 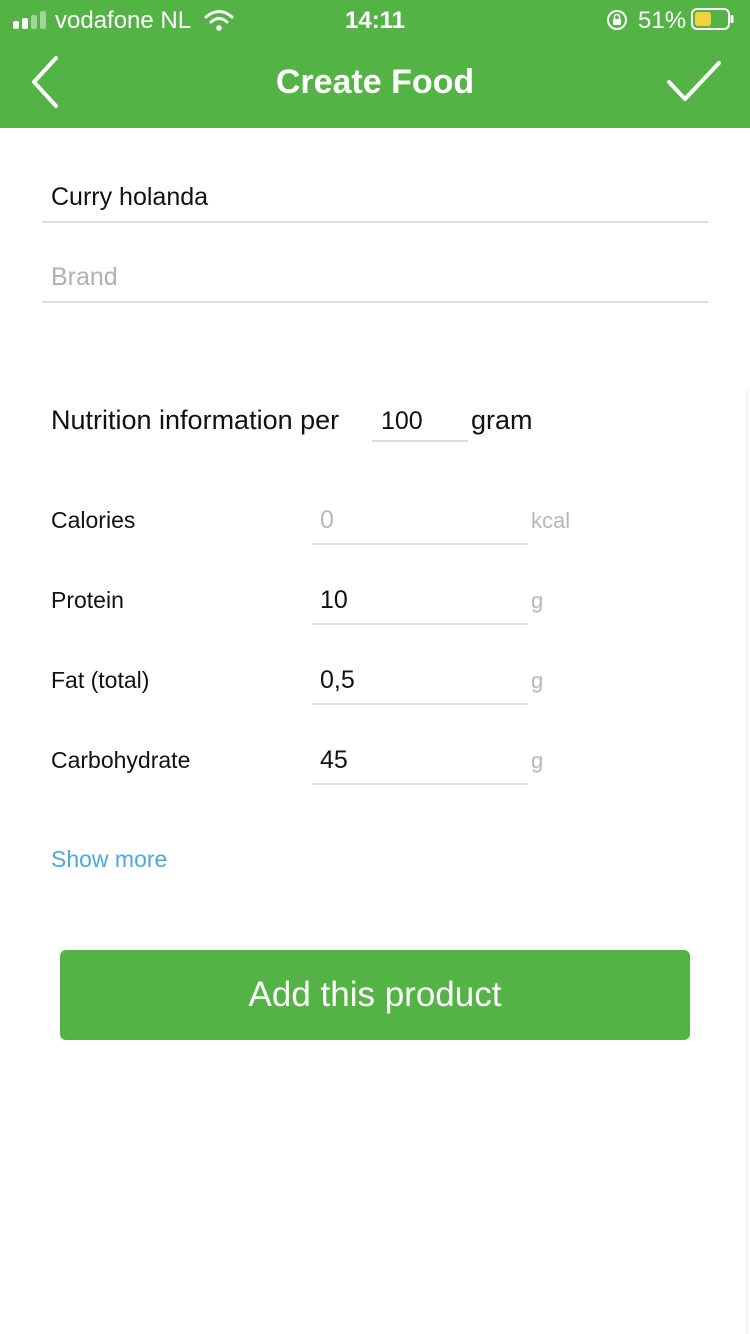 I want to click on brand-input, so click(x=375, y=277).